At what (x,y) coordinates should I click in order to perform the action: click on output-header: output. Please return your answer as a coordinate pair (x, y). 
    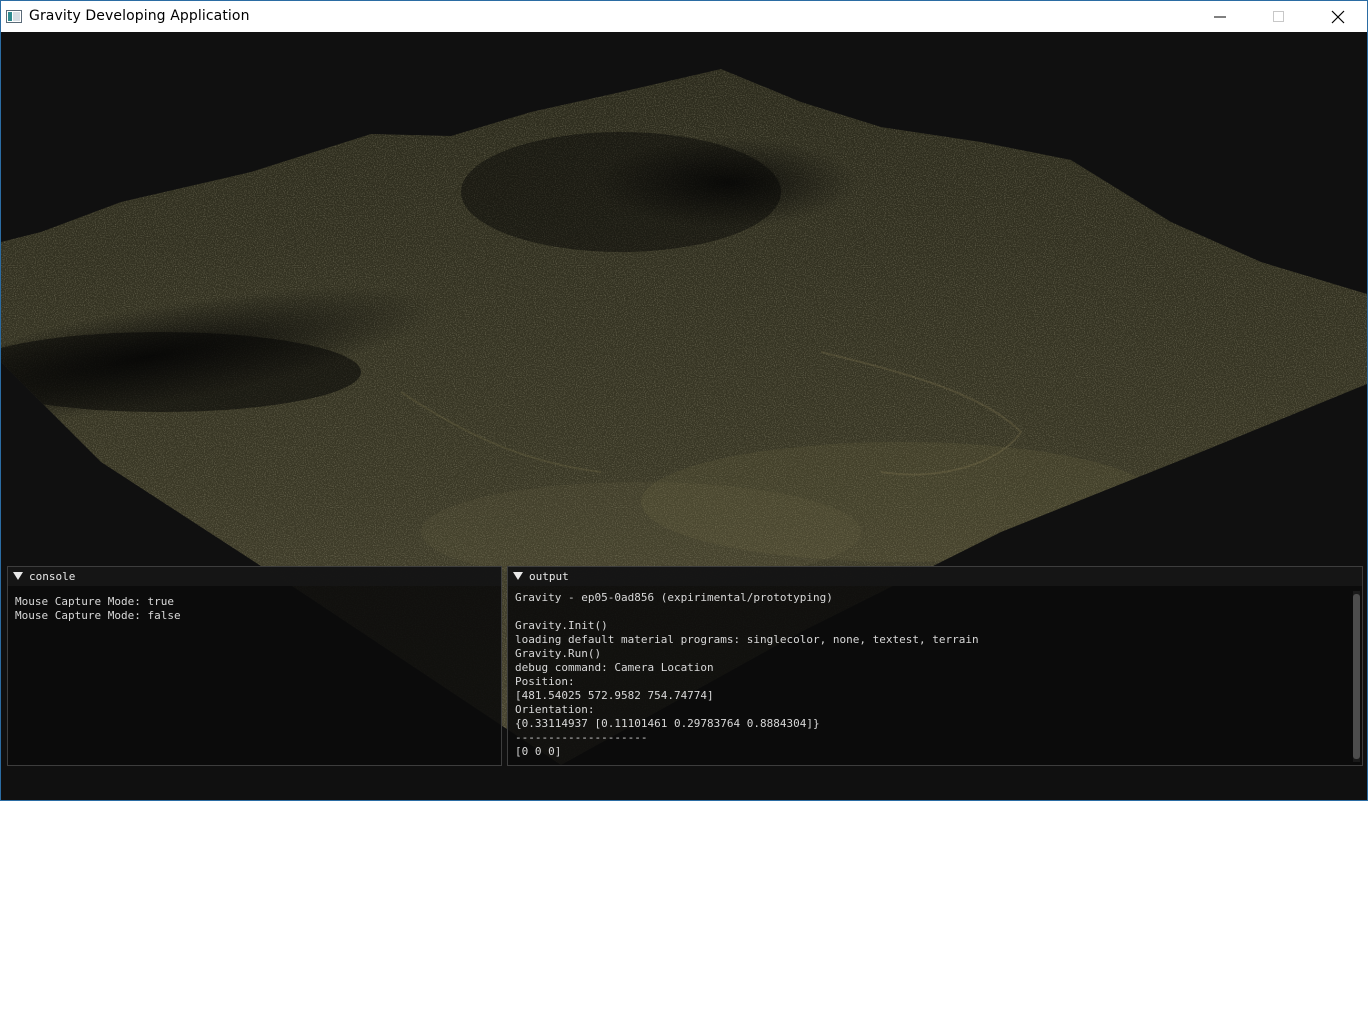
    Looking at the image, I should click on (935, 576).